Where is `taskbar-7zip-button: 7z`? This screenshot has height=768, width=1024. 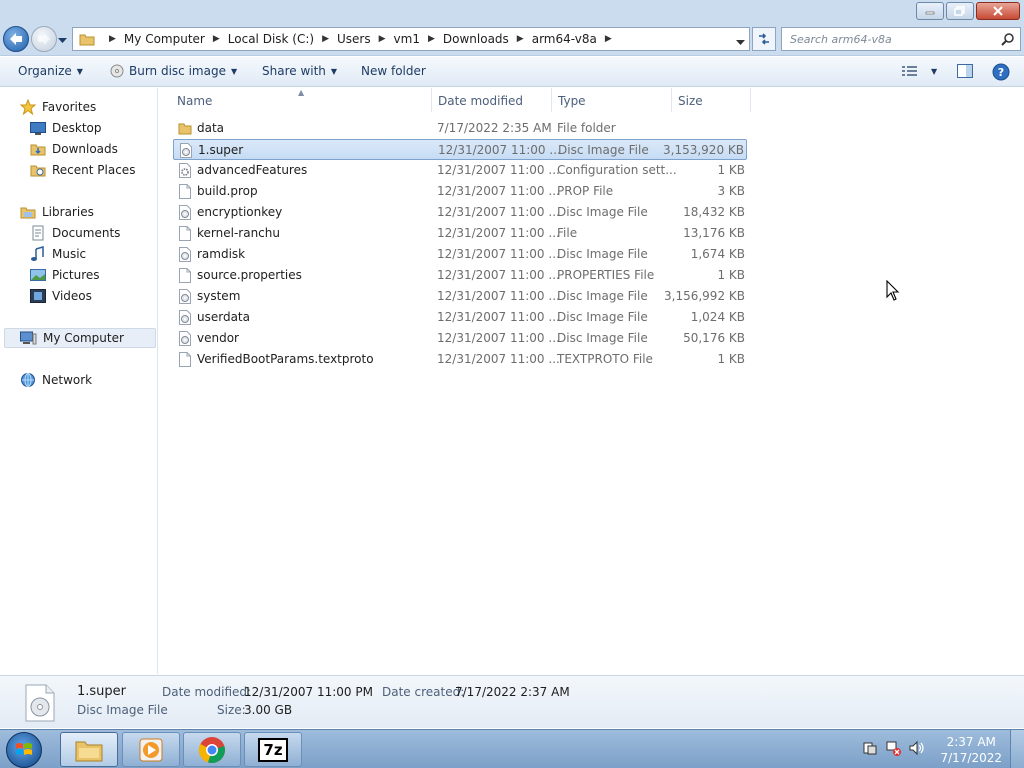
taskbar-7zip-button: 7z is located at coordinates (273, 749).